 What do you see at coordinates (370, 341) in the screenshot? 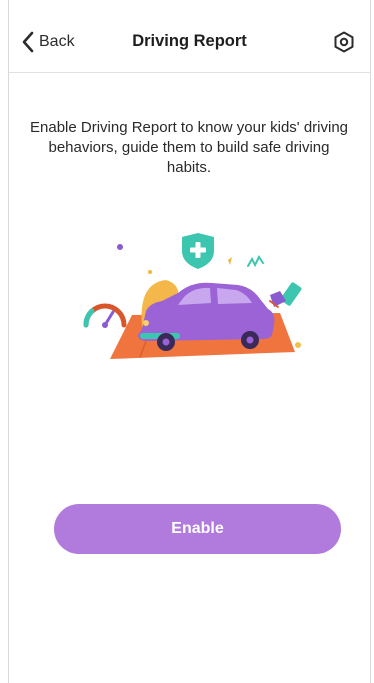
I see `frame-edge-right` at bounding box center [370, 341].